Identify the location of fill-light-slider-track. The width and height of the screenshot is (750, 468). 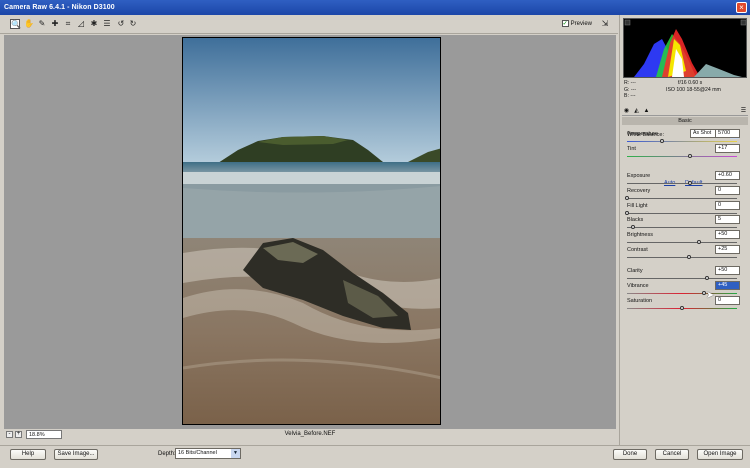
(681, 213).